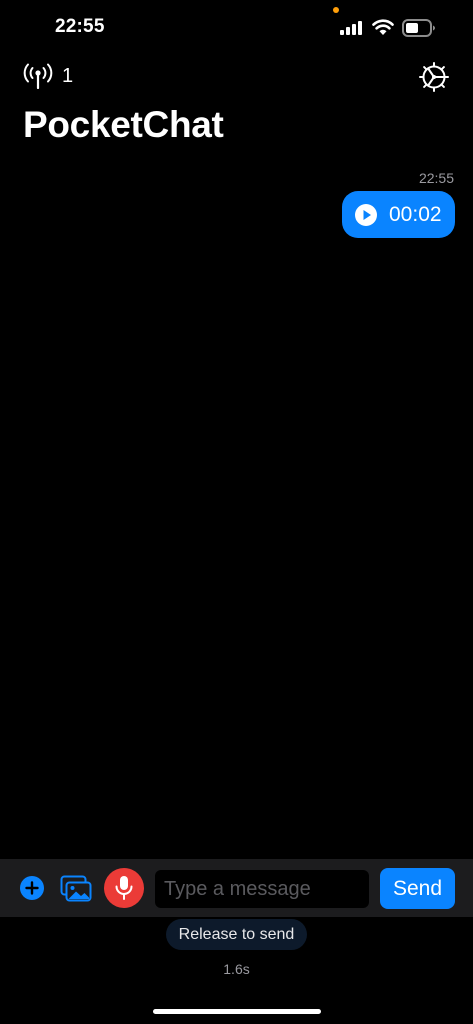 This screenshot has width=473, height=1024. I want to click on peer-count: 1, so click(68, 76).